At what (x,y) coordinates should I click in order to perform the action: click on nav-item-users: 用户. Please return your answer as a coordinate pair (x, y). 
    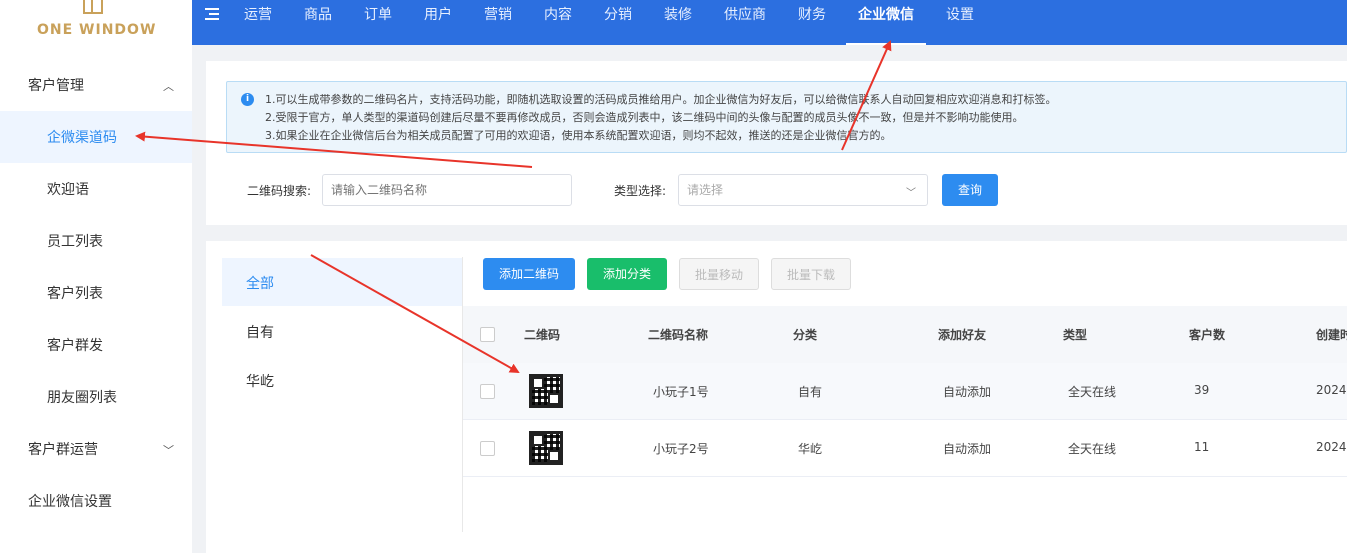
    Looking at the image, I should click on (438, 22).